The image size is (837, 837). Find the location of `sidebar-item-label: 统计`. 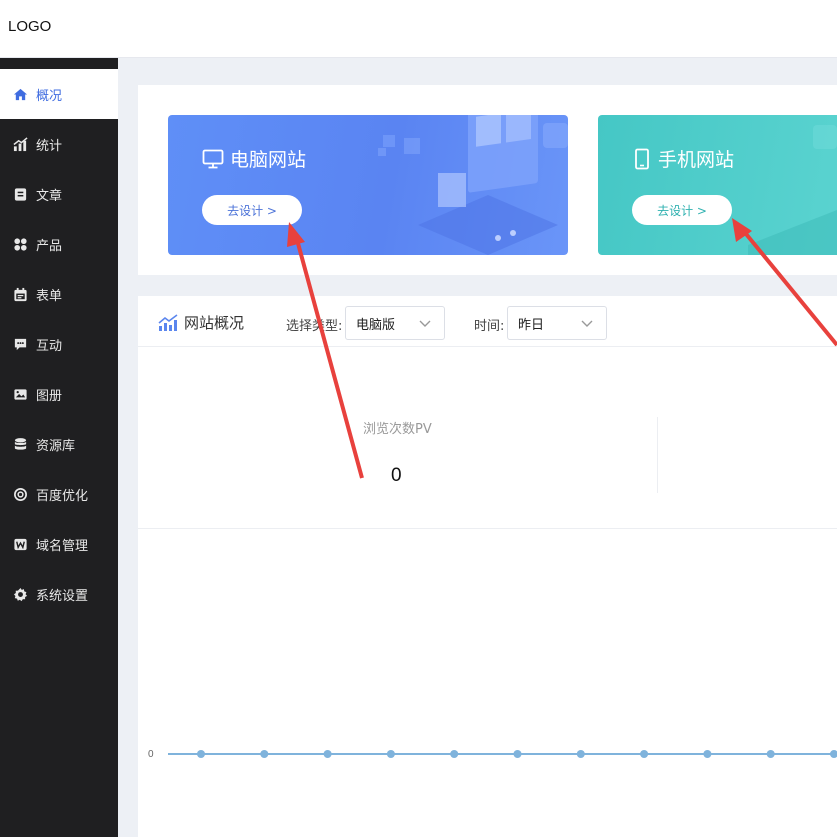

sidebar-item-label: 统计 is located at coordinates (49, 146).